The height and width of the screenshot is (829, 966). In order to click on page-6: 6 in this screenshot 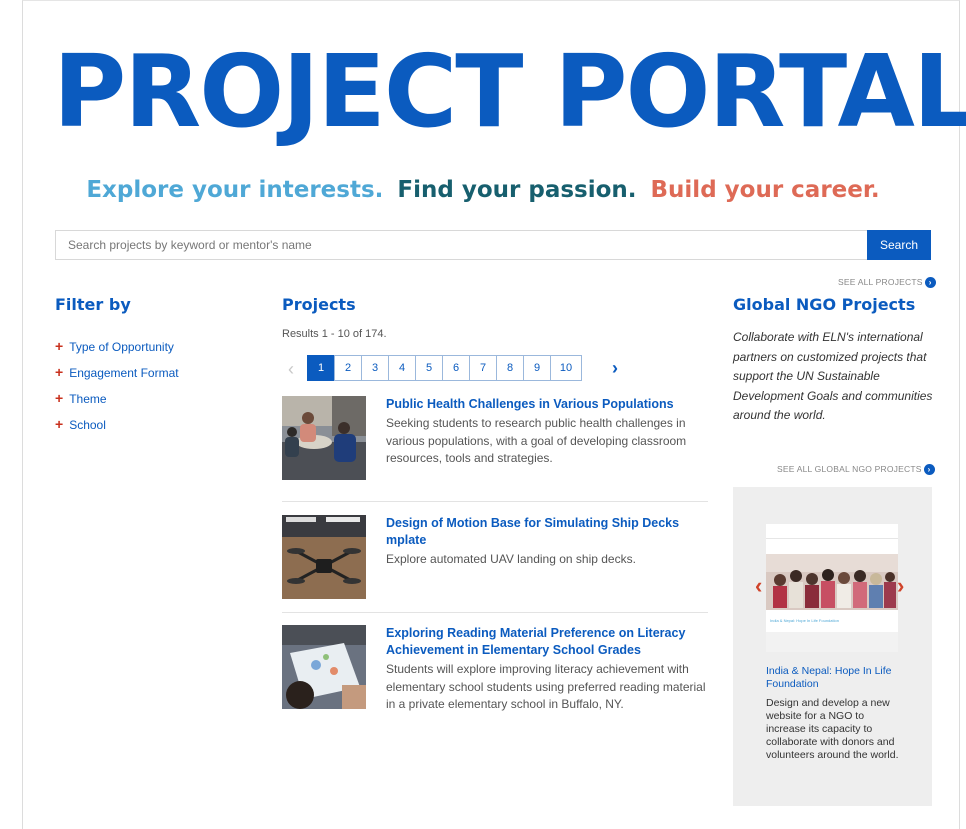, I will do `click(456, 368)`.